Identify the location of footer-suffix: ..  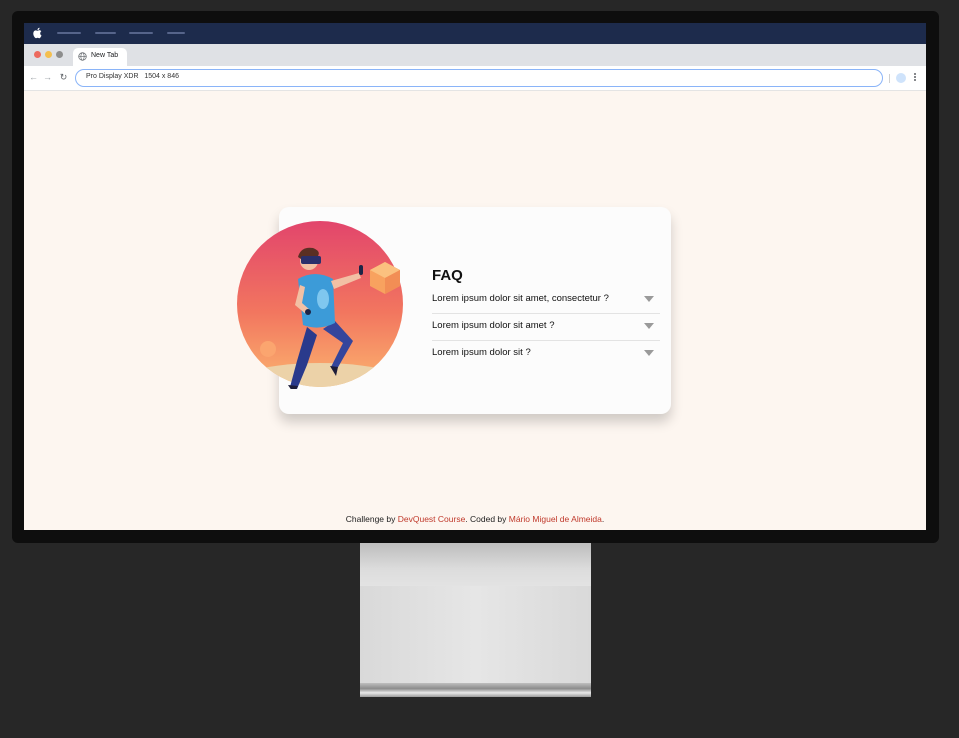
(603, 519).